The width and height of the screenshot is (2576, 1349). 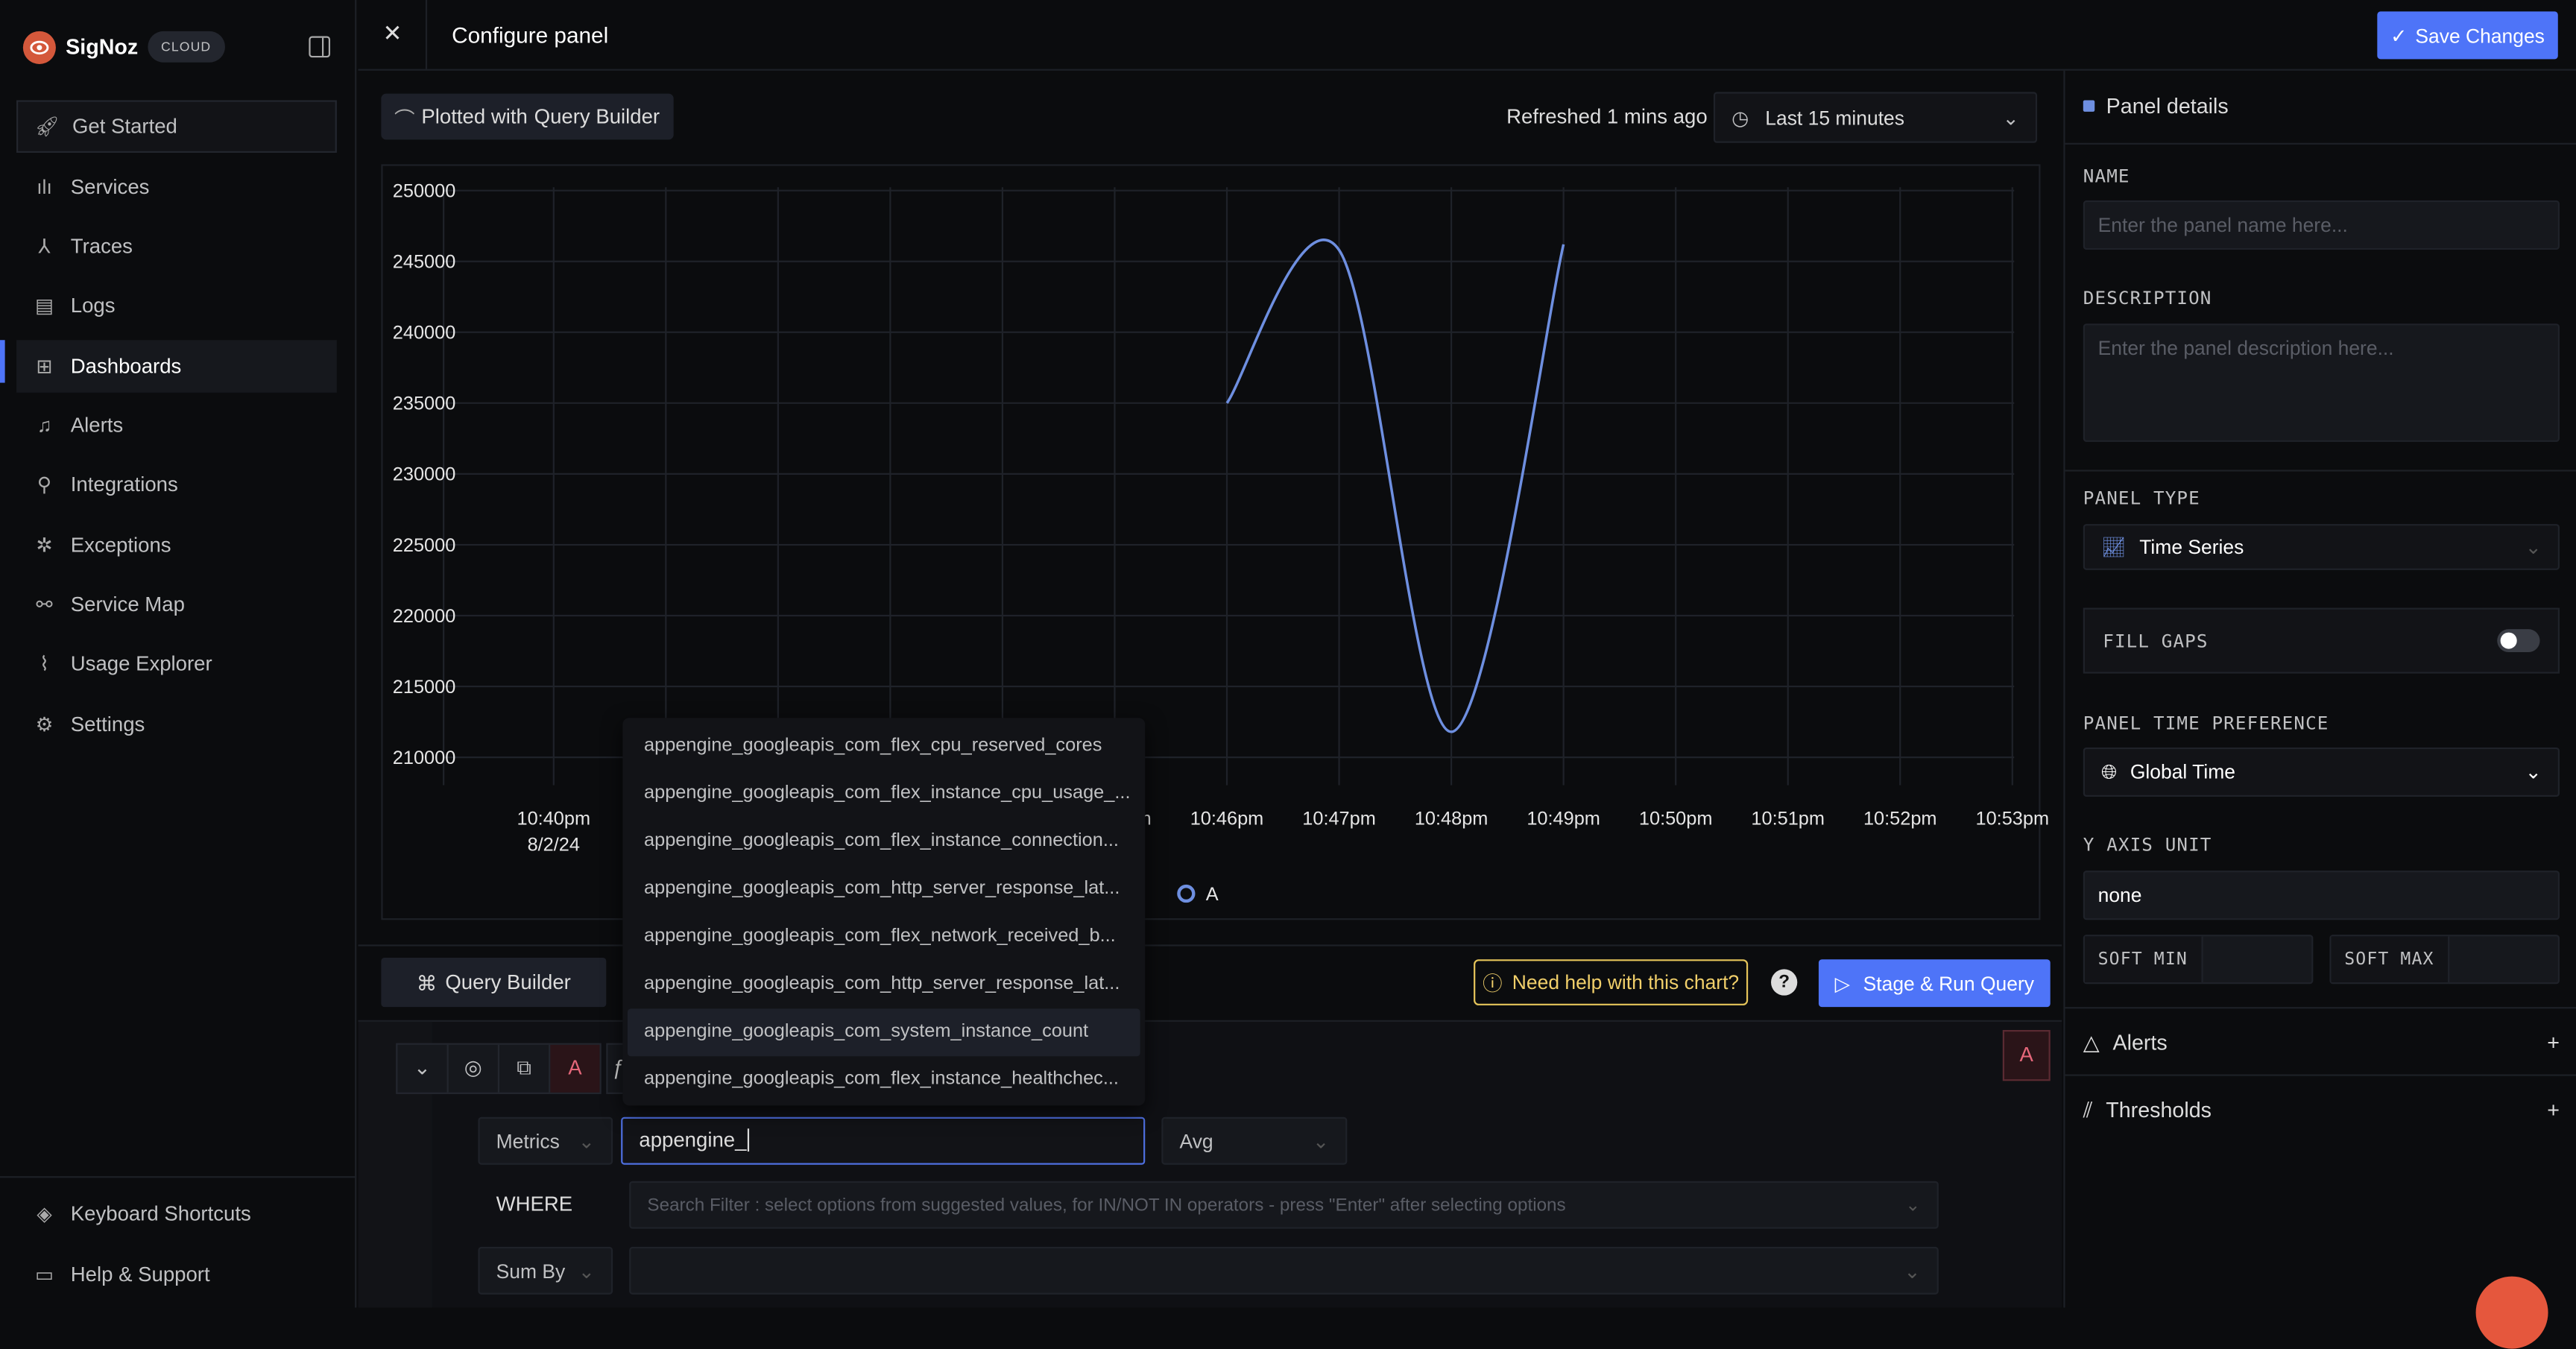 What do you see at coordinates (1452, 818) in the screenshot?
I see `x-tick-label: 10:48pm` at bounding box center [1452, 818].